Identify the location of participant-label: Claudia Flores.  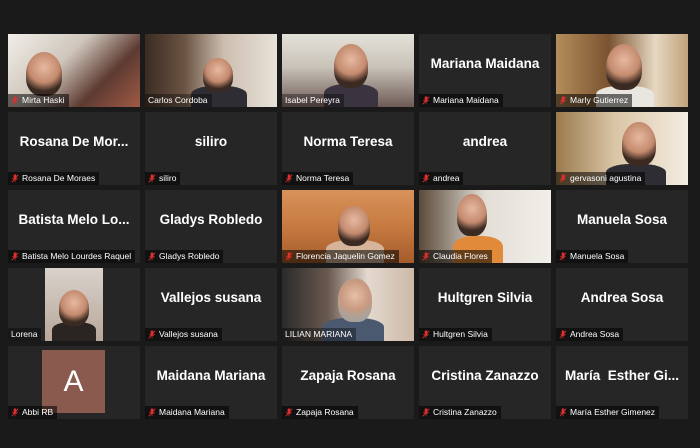
(455, 256).